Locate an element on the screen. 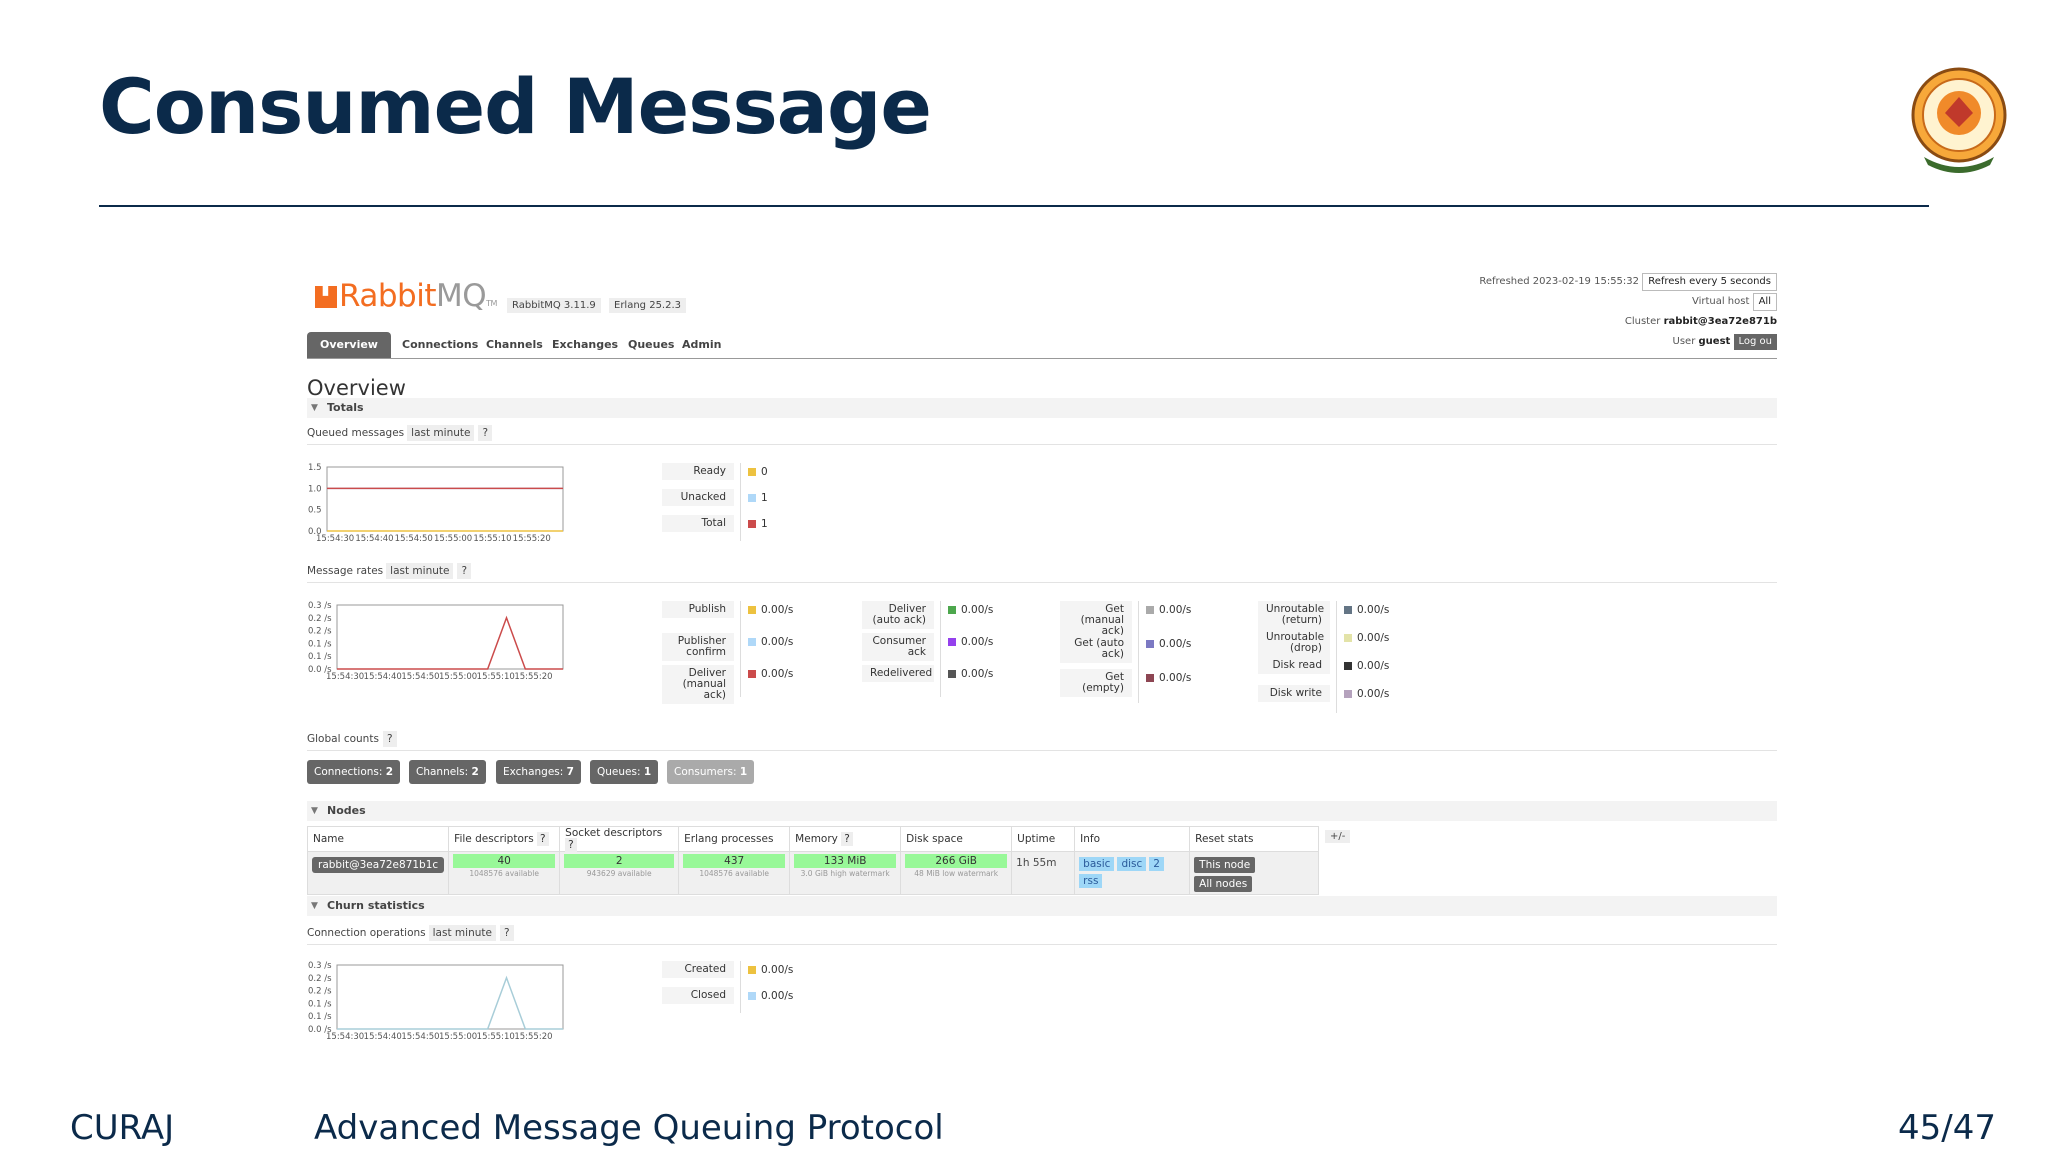  queued-messages-label: Queued messages last minute? is located at coordinates (400, 433).